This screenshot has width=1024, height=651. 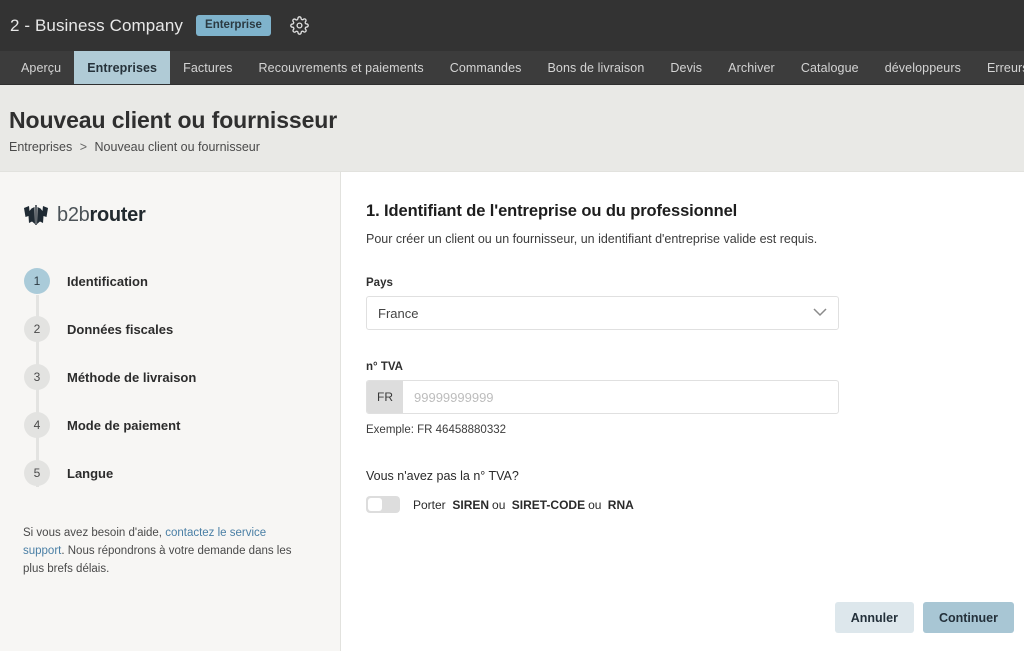 What do you see at coordinates (486, 67) in the screenshot?
I see `nav-item-commandes: Commandes` at bounding box center [486, 67].